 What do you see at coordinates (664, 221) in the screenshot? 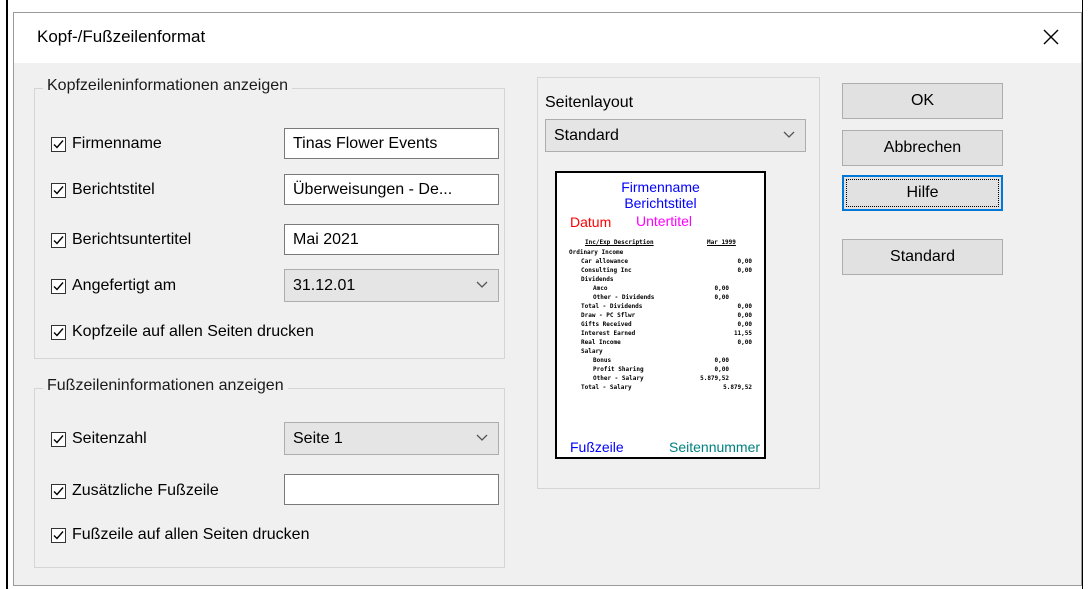
I see `preview-subtitle: Untertitel` at bounding box center [664, 221].